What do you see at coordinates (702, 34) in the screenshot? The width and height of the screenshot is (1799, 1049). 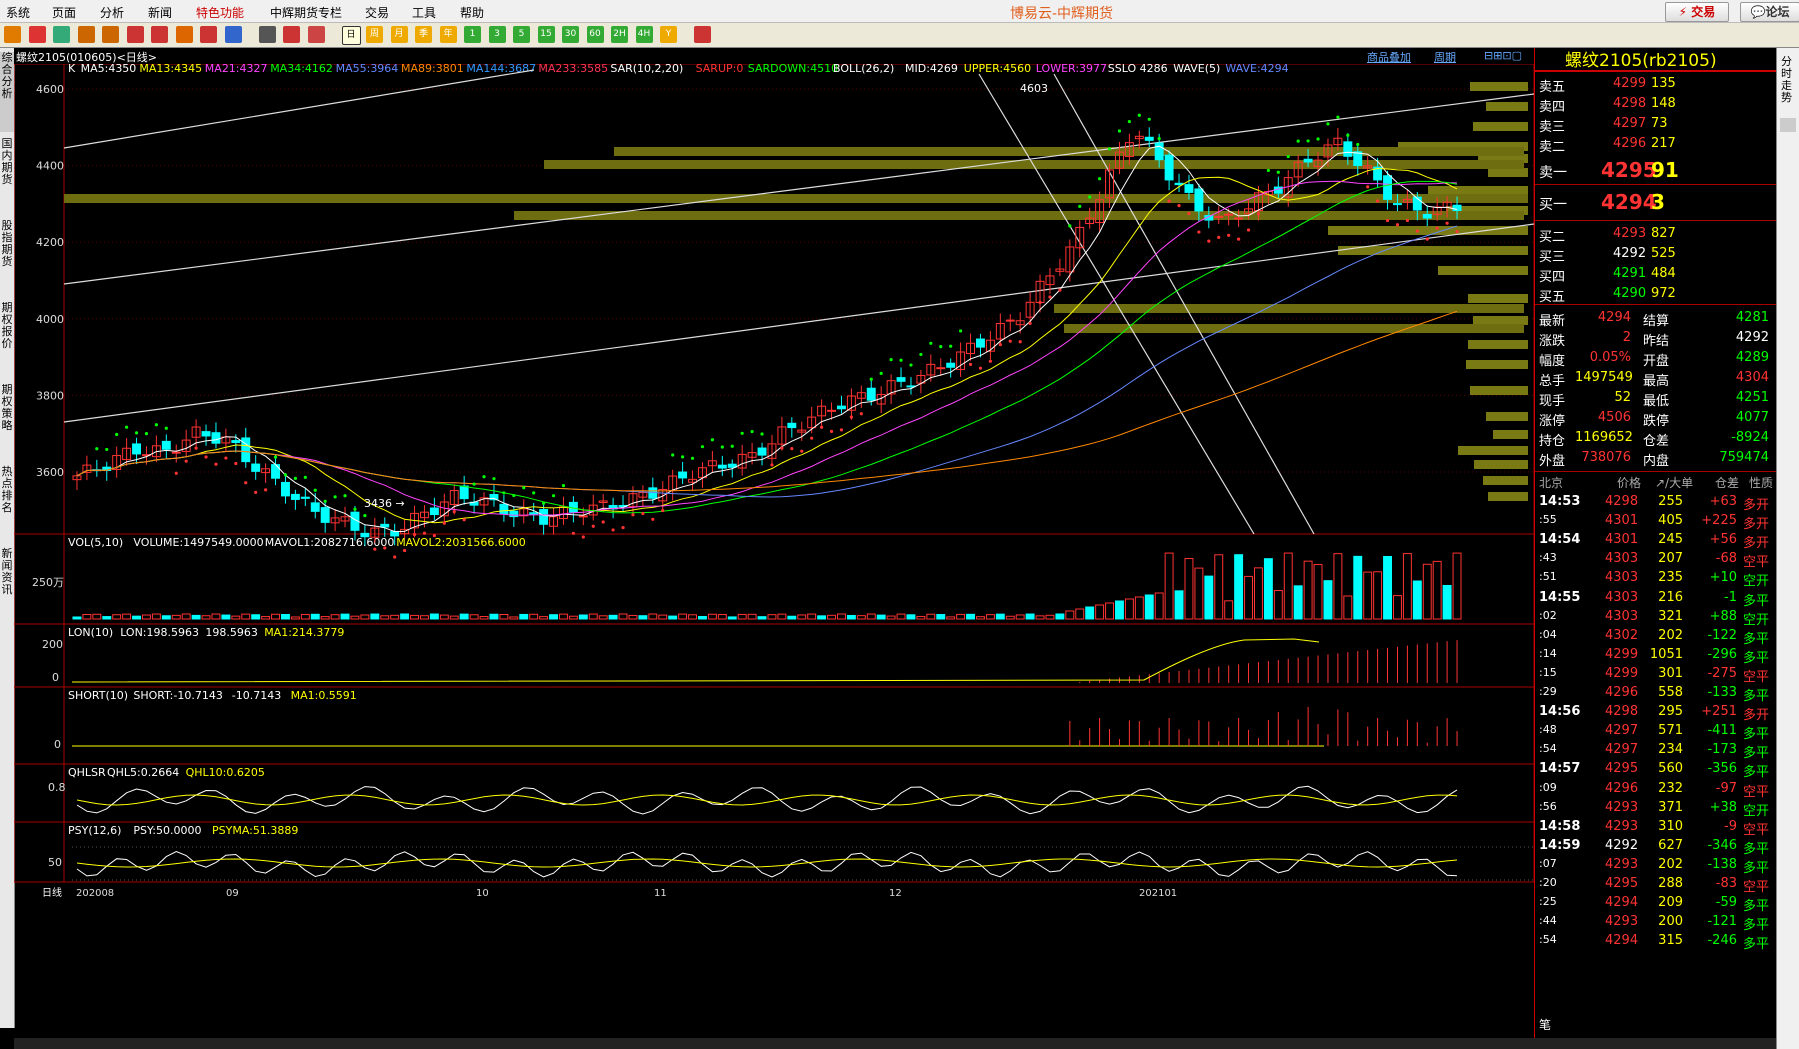 I see `calc-icon` at bounding box center [702, 34].